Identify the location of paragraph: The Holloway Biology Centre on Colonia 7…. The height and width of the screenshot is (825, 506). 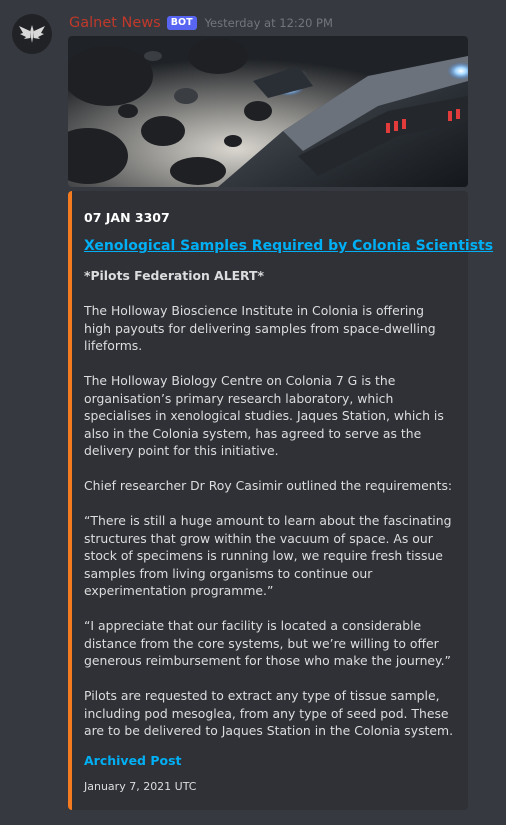
(264, 415).